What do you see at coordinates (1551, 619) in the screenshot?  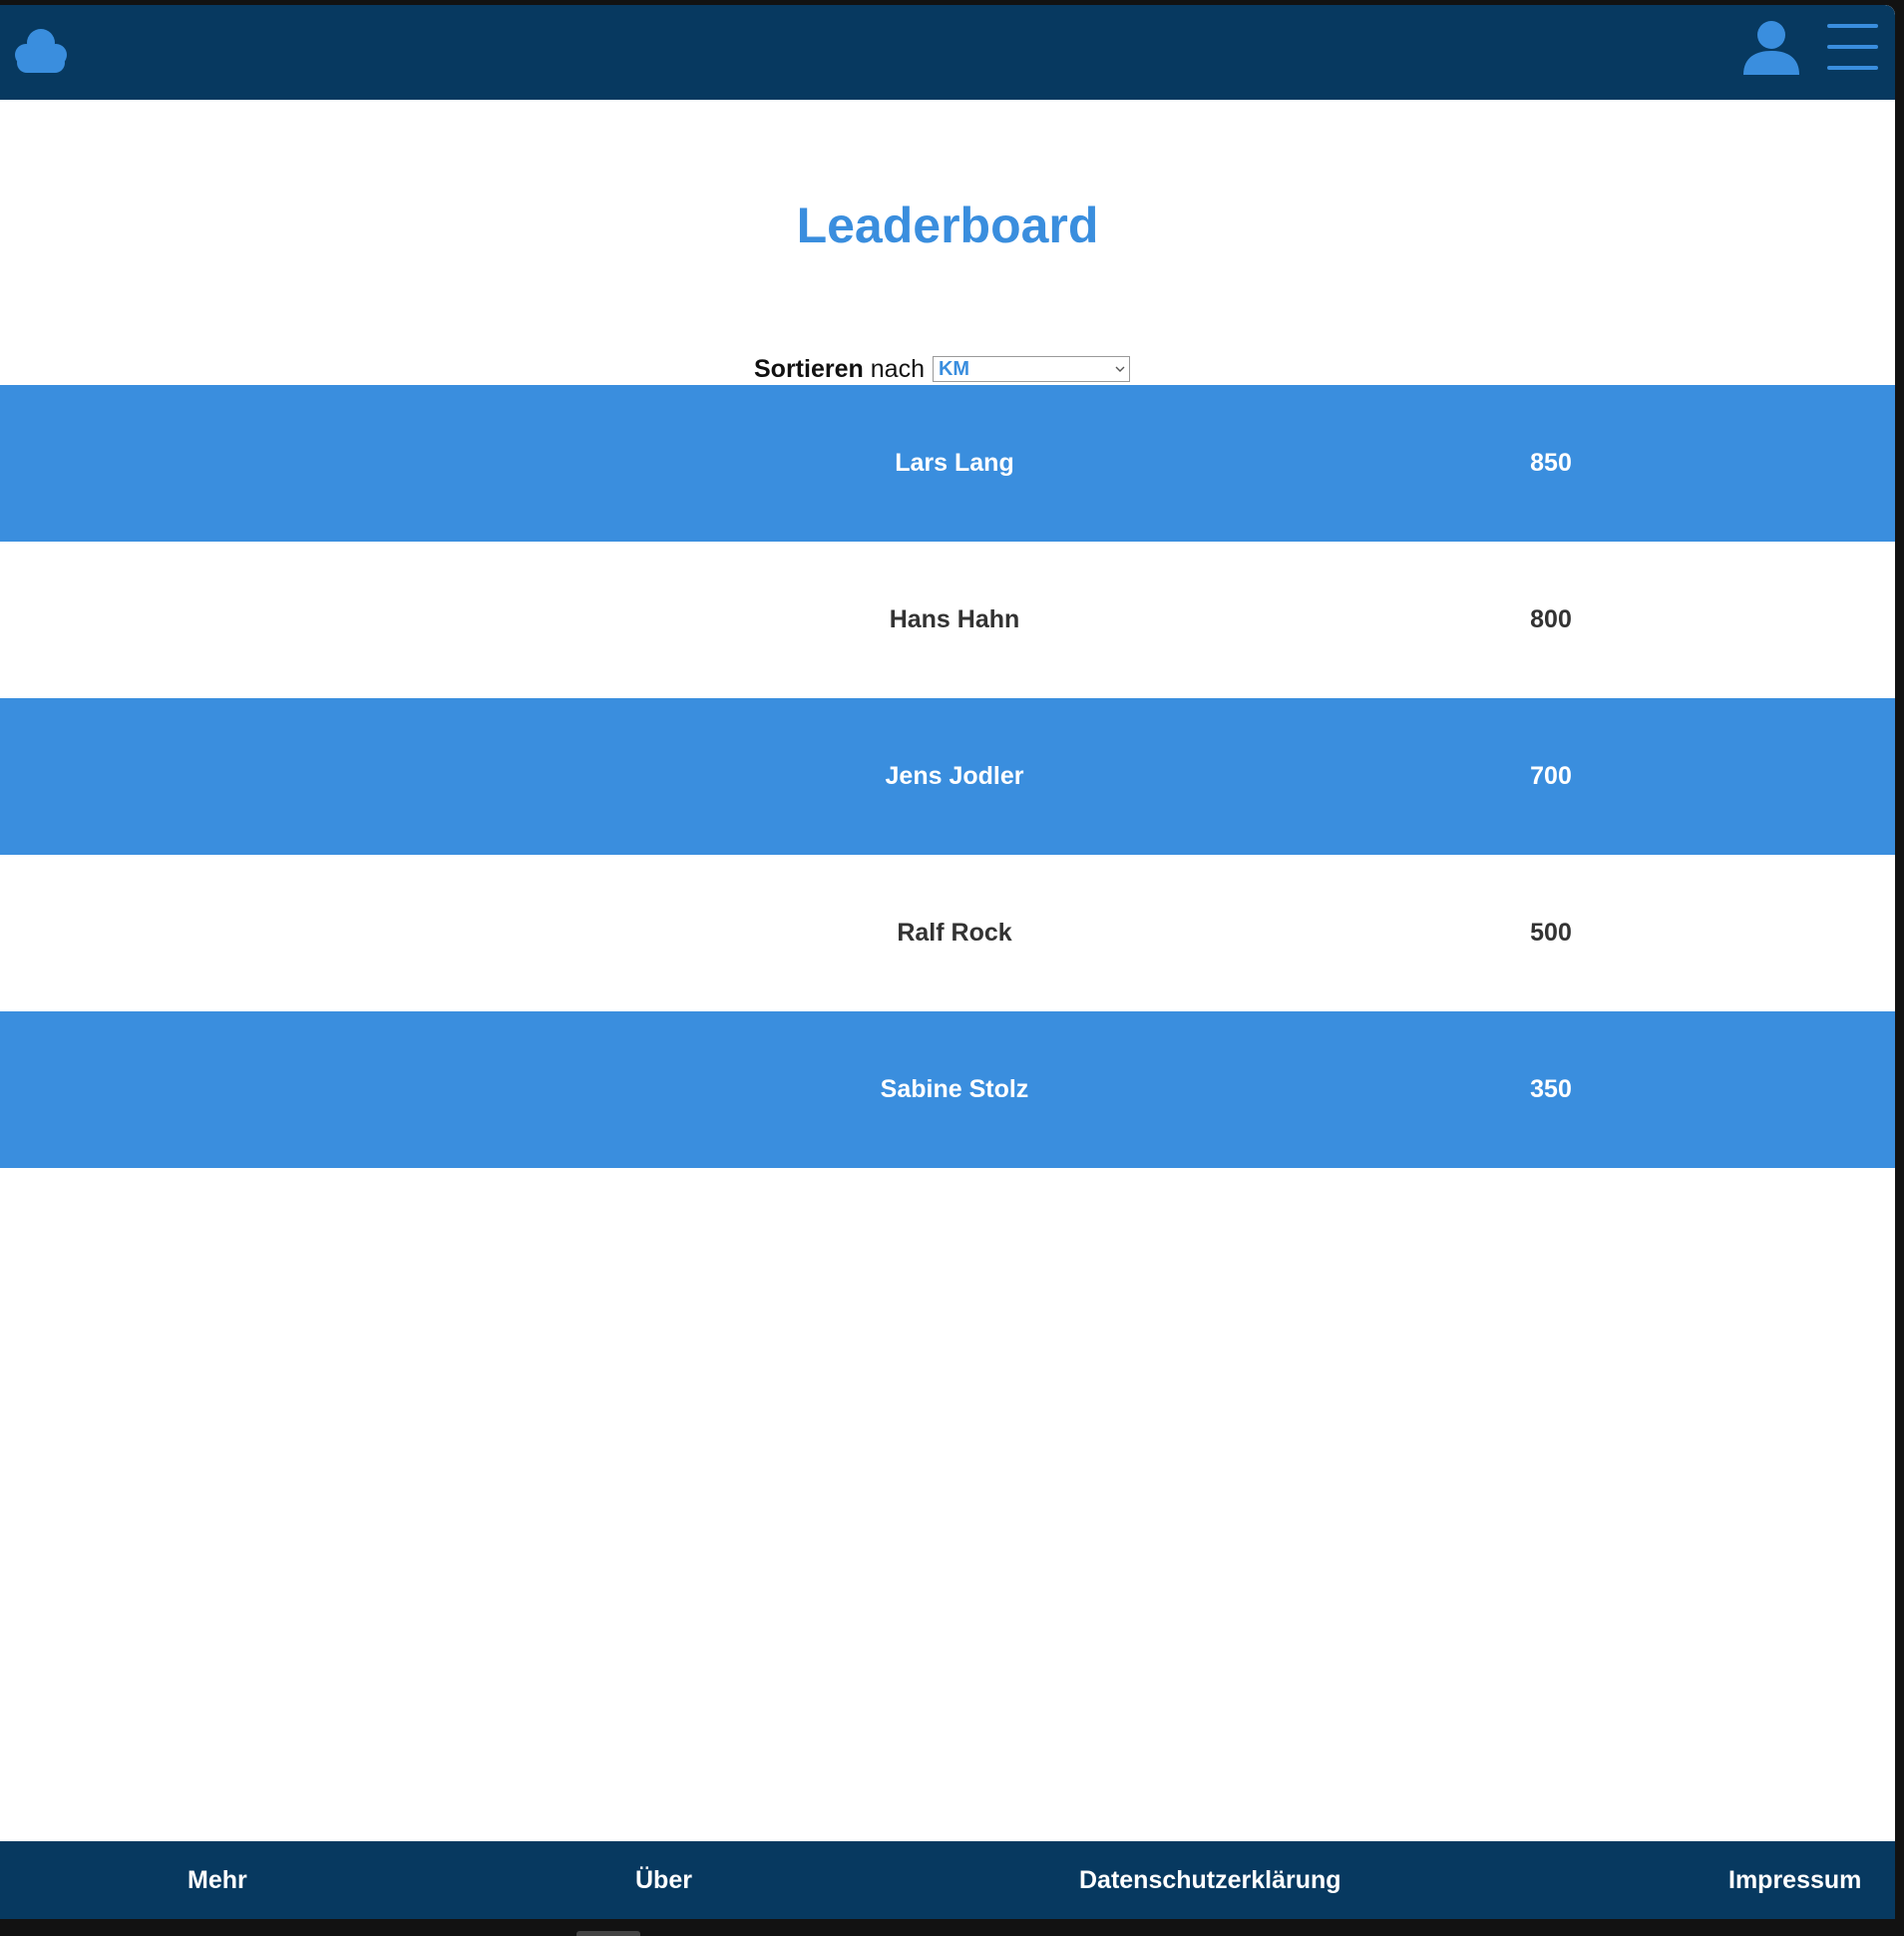 I see `player-score: 800` at bounding box center [1551, 619].